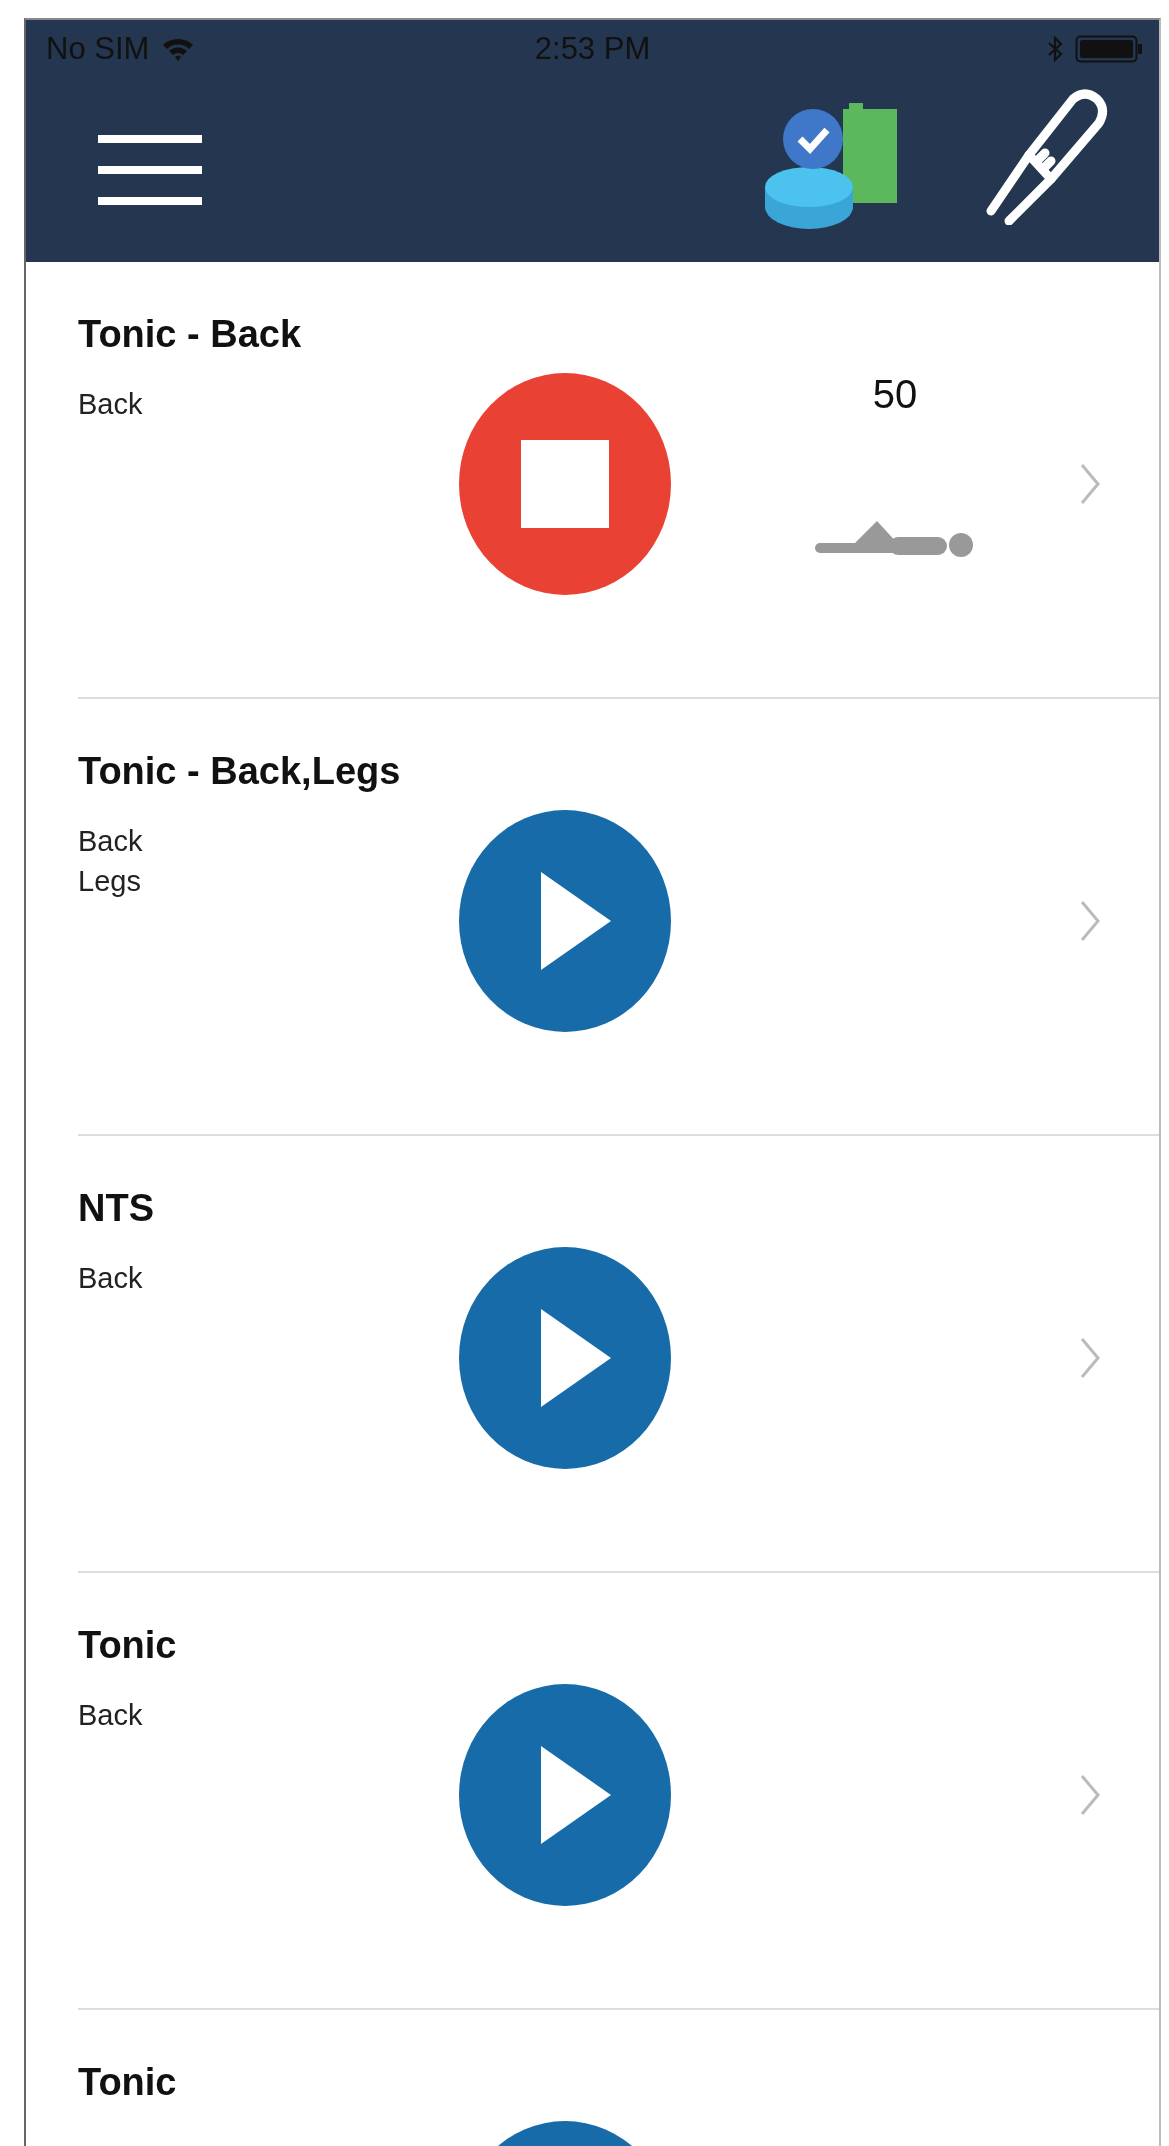 This screenshot has width=1169, height=2146. Describe the element at coordinates (190, 334) in the screenshot. I see `program-title: Tonic - Back` at that location.